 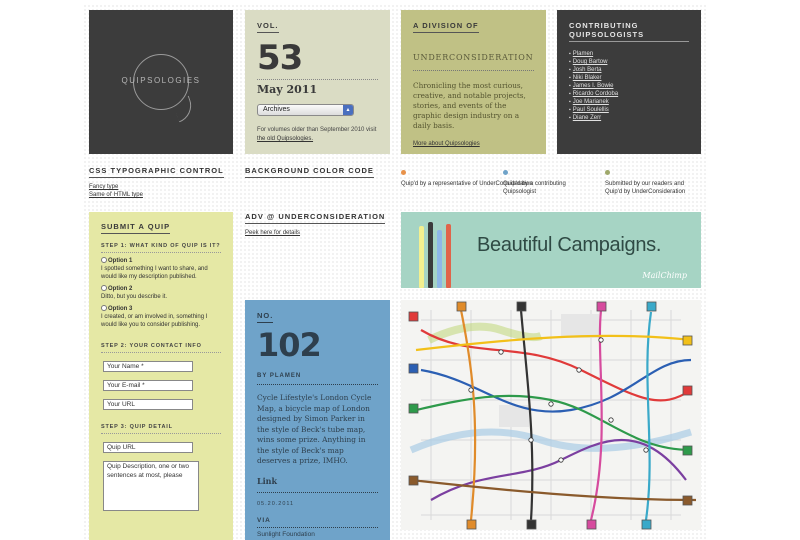 What do you see at coordinates (473, 144) in the screenshot?
I see `more-about-link: More about Quipsologies` at bounding box center [473, 144].